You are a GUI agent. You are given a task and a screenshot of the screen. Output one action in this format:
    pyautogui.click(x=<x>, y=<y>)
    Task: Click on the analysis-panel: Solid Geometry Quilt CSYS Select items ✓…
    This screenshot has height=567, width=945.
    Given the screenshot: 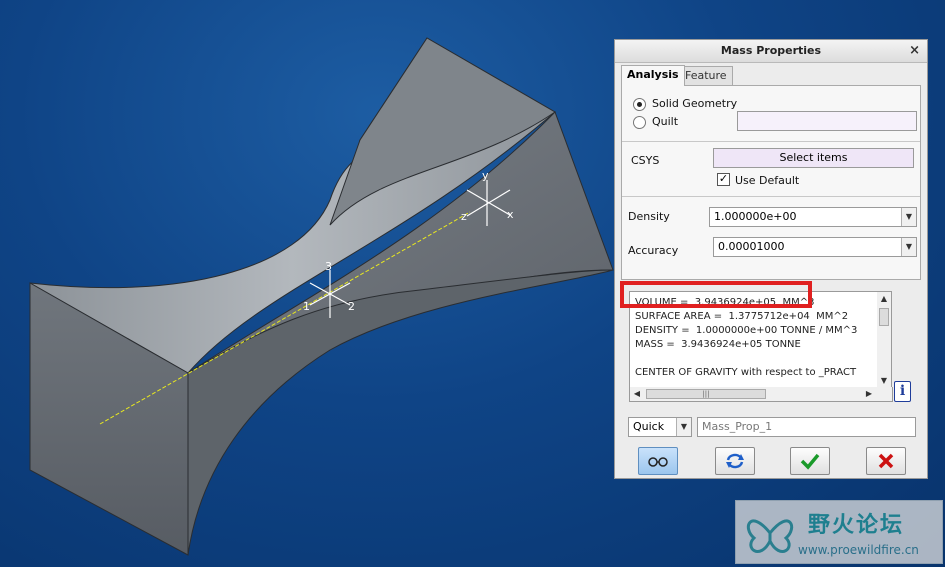 What is the action you would take?
    pyautogui.click(x=771, y=182)
    